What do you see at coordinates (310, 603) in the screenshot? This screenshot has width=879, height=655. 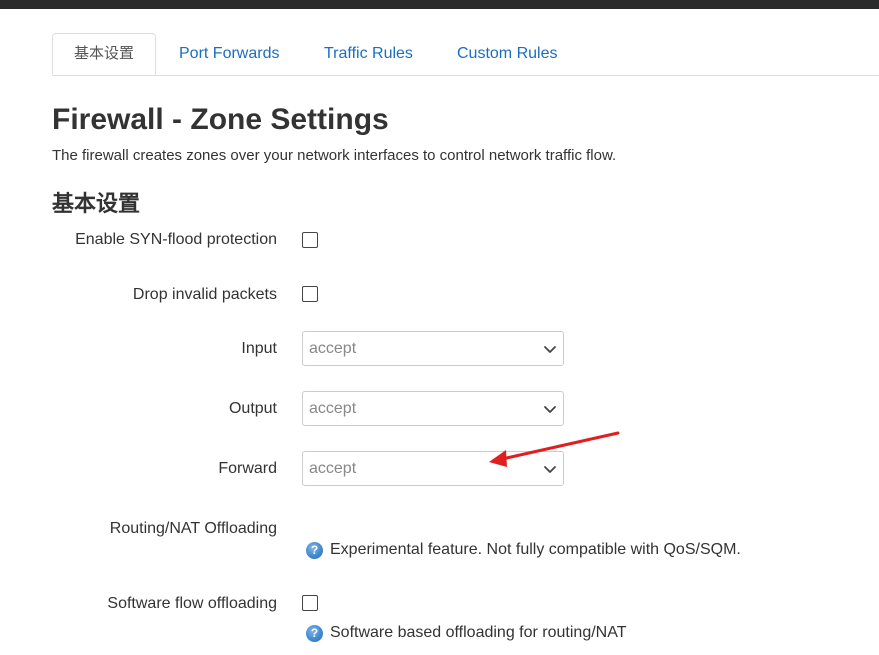 I see `software-flow-checkbox` at bounding box center [310, 603].